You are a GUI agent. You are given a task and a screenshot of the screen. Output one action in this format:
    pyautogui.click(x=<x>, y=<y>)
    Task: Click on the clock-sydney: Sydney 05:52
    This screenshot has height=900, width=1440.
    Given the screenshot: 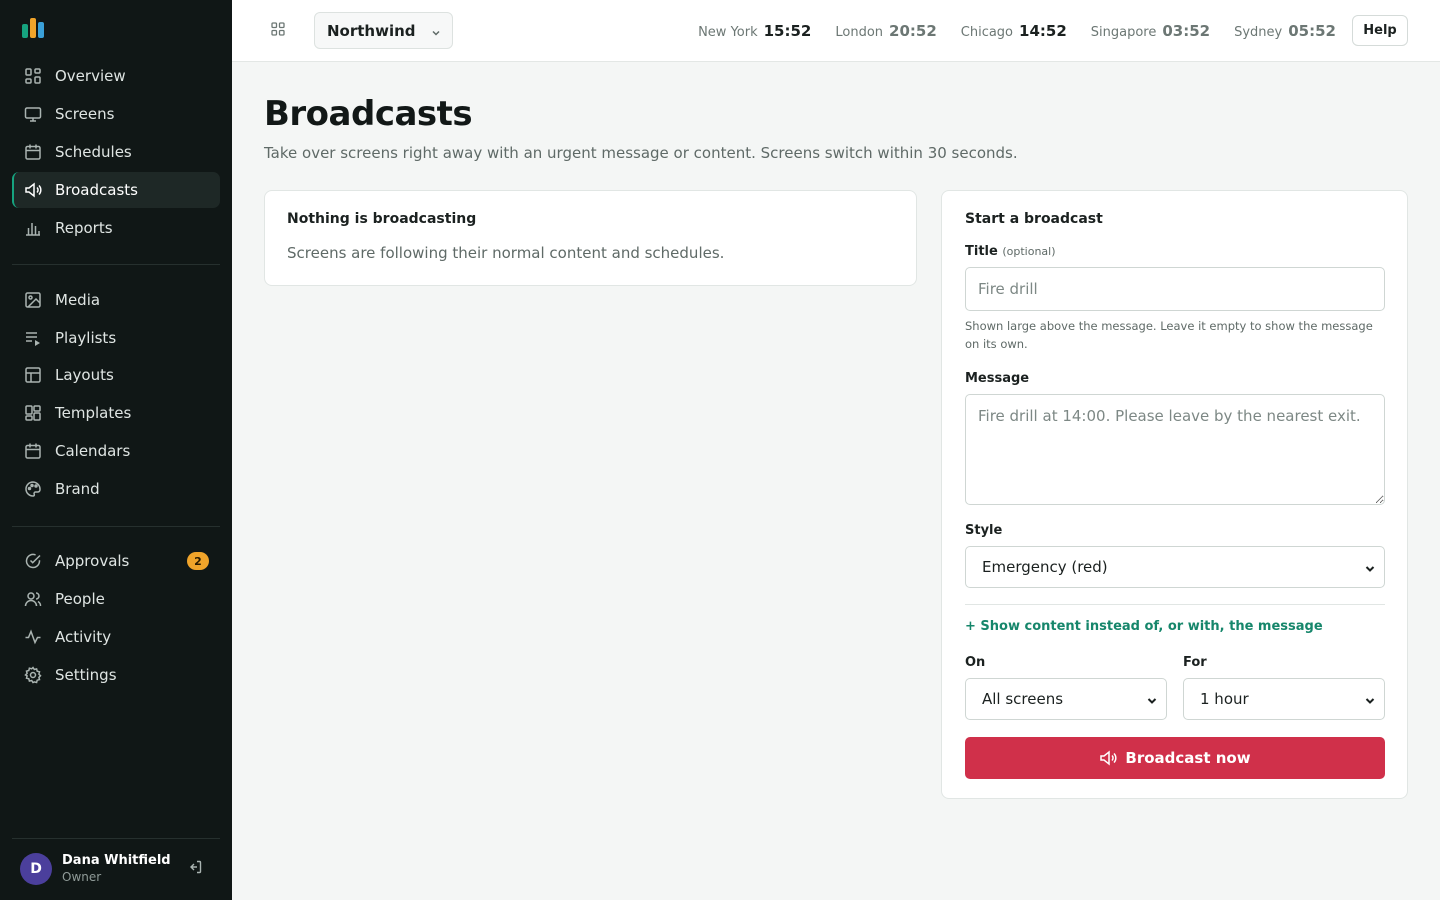 What is the action you would take?
    pyautogui.click(x=1285, y=31)
    